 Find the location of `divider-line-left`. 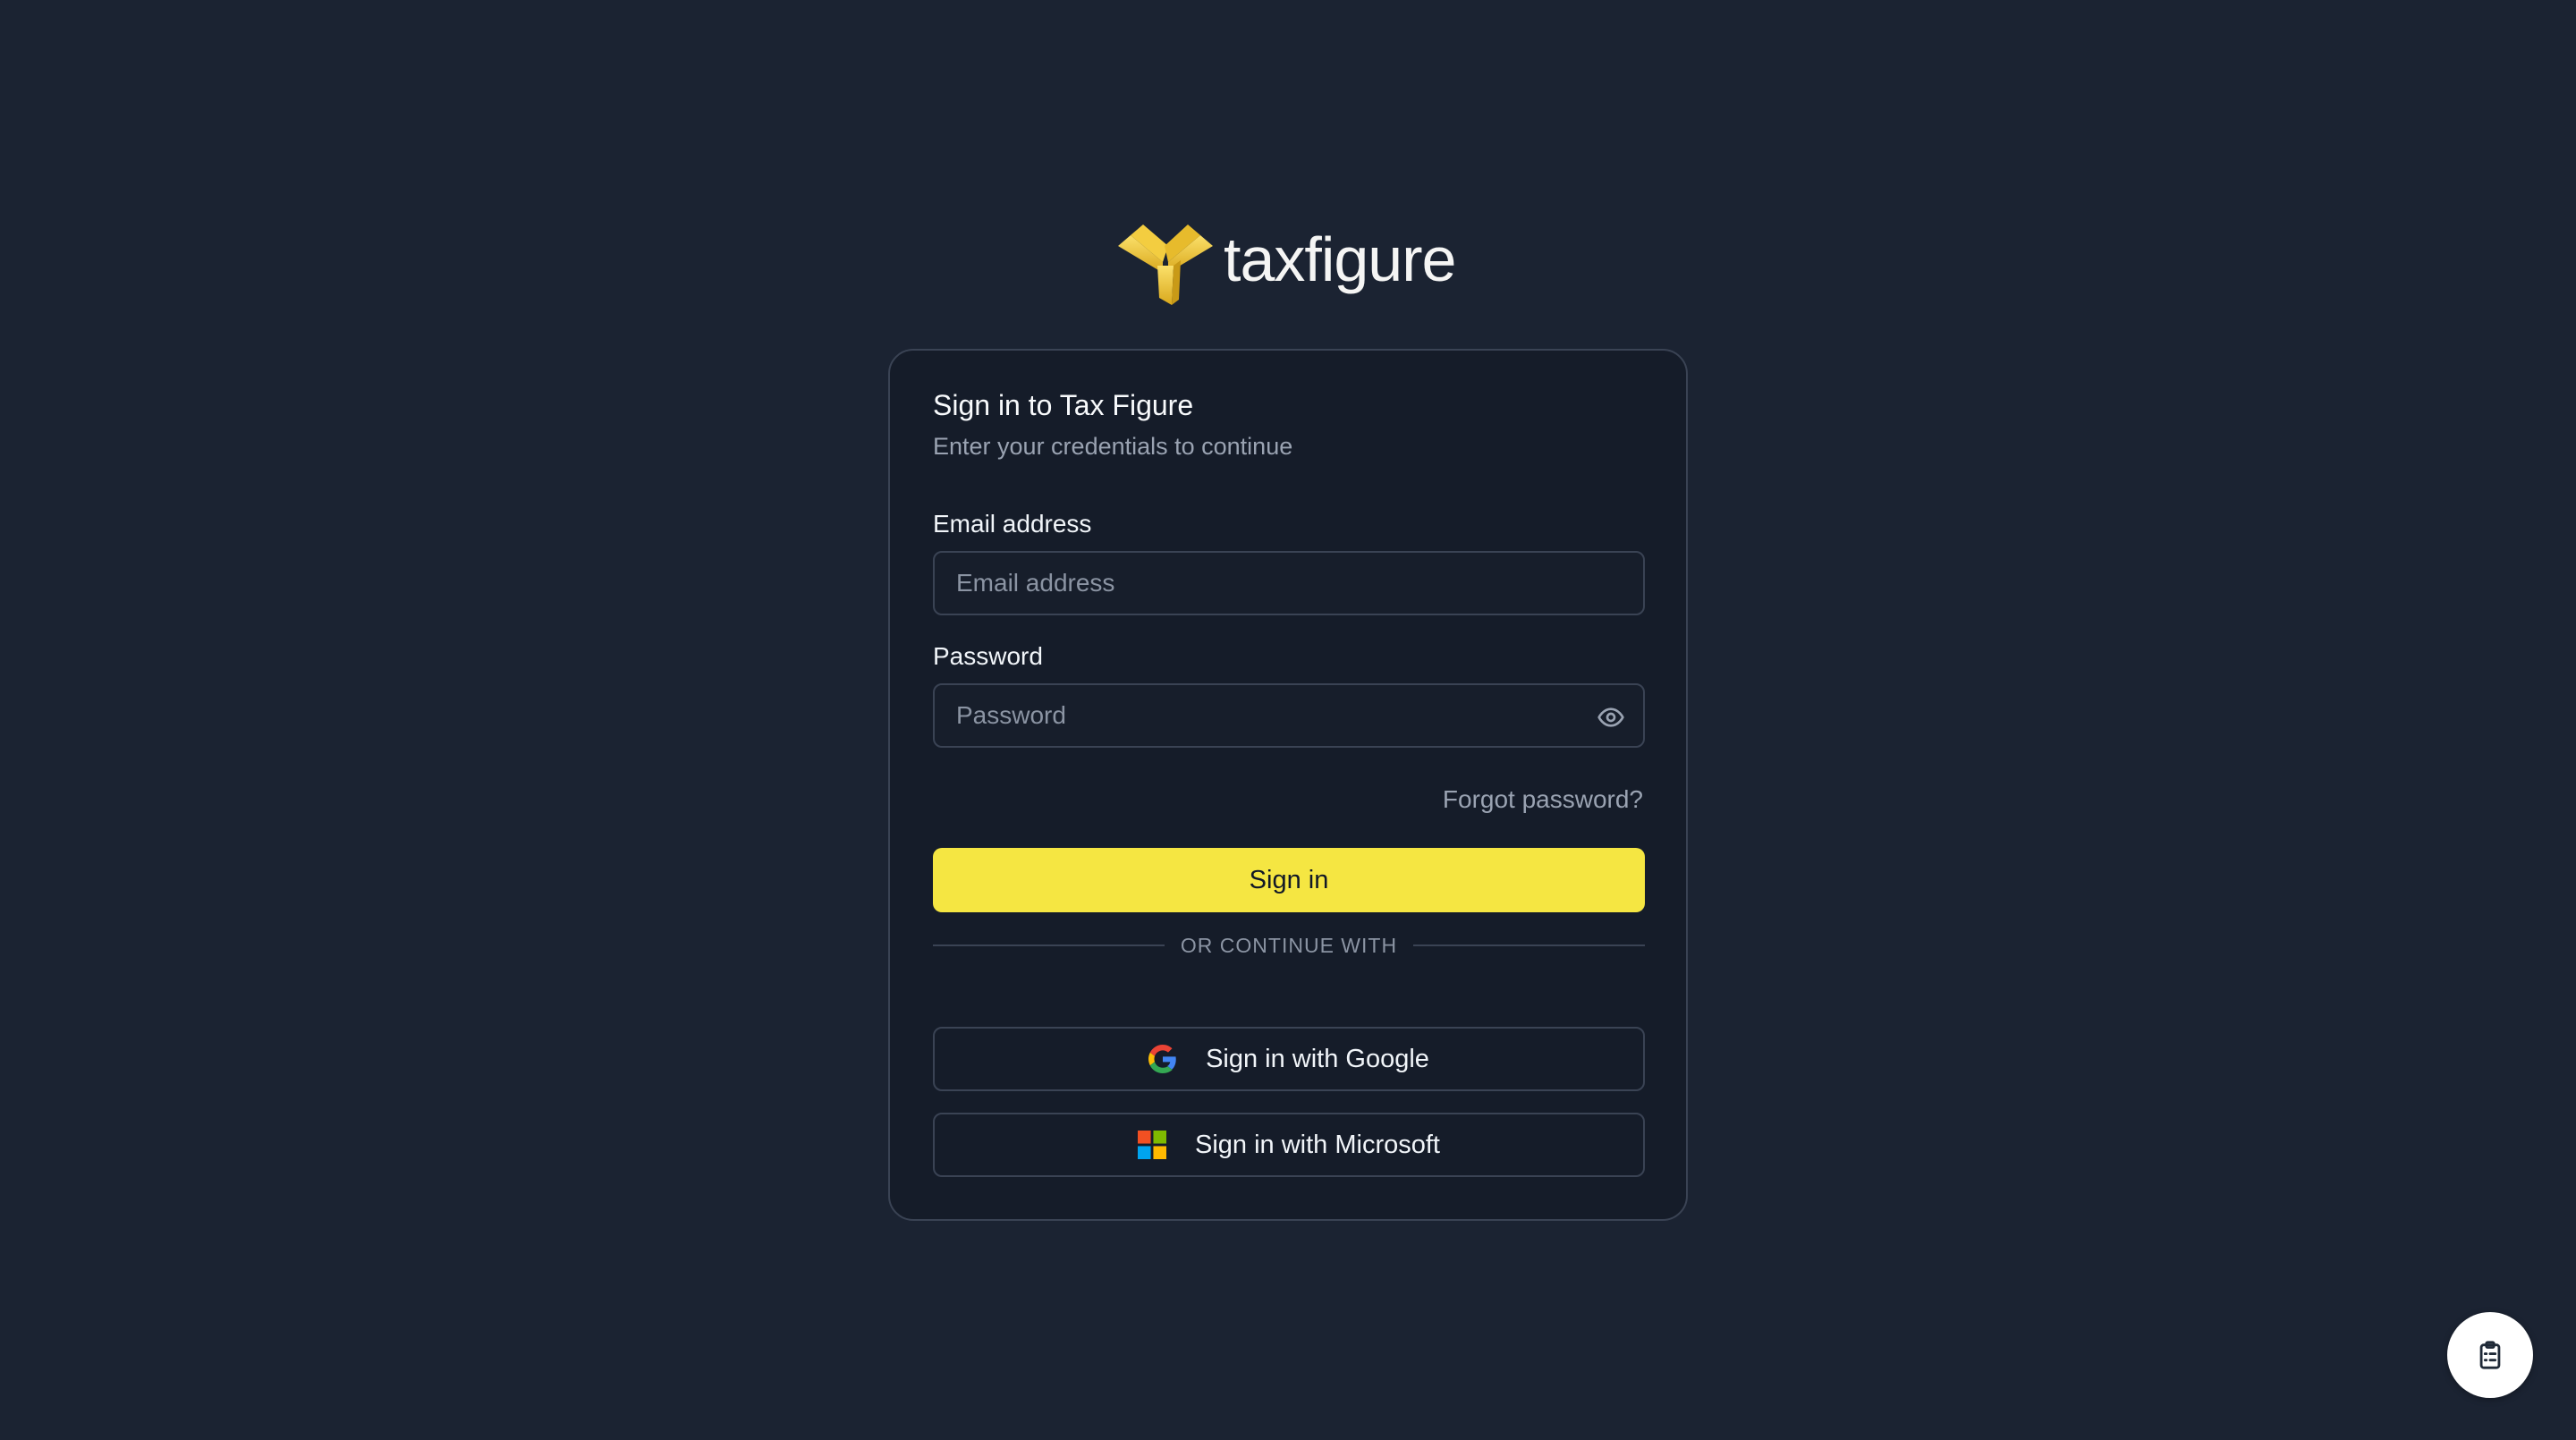

divider-line-left is located at coordinates (1049, 945).